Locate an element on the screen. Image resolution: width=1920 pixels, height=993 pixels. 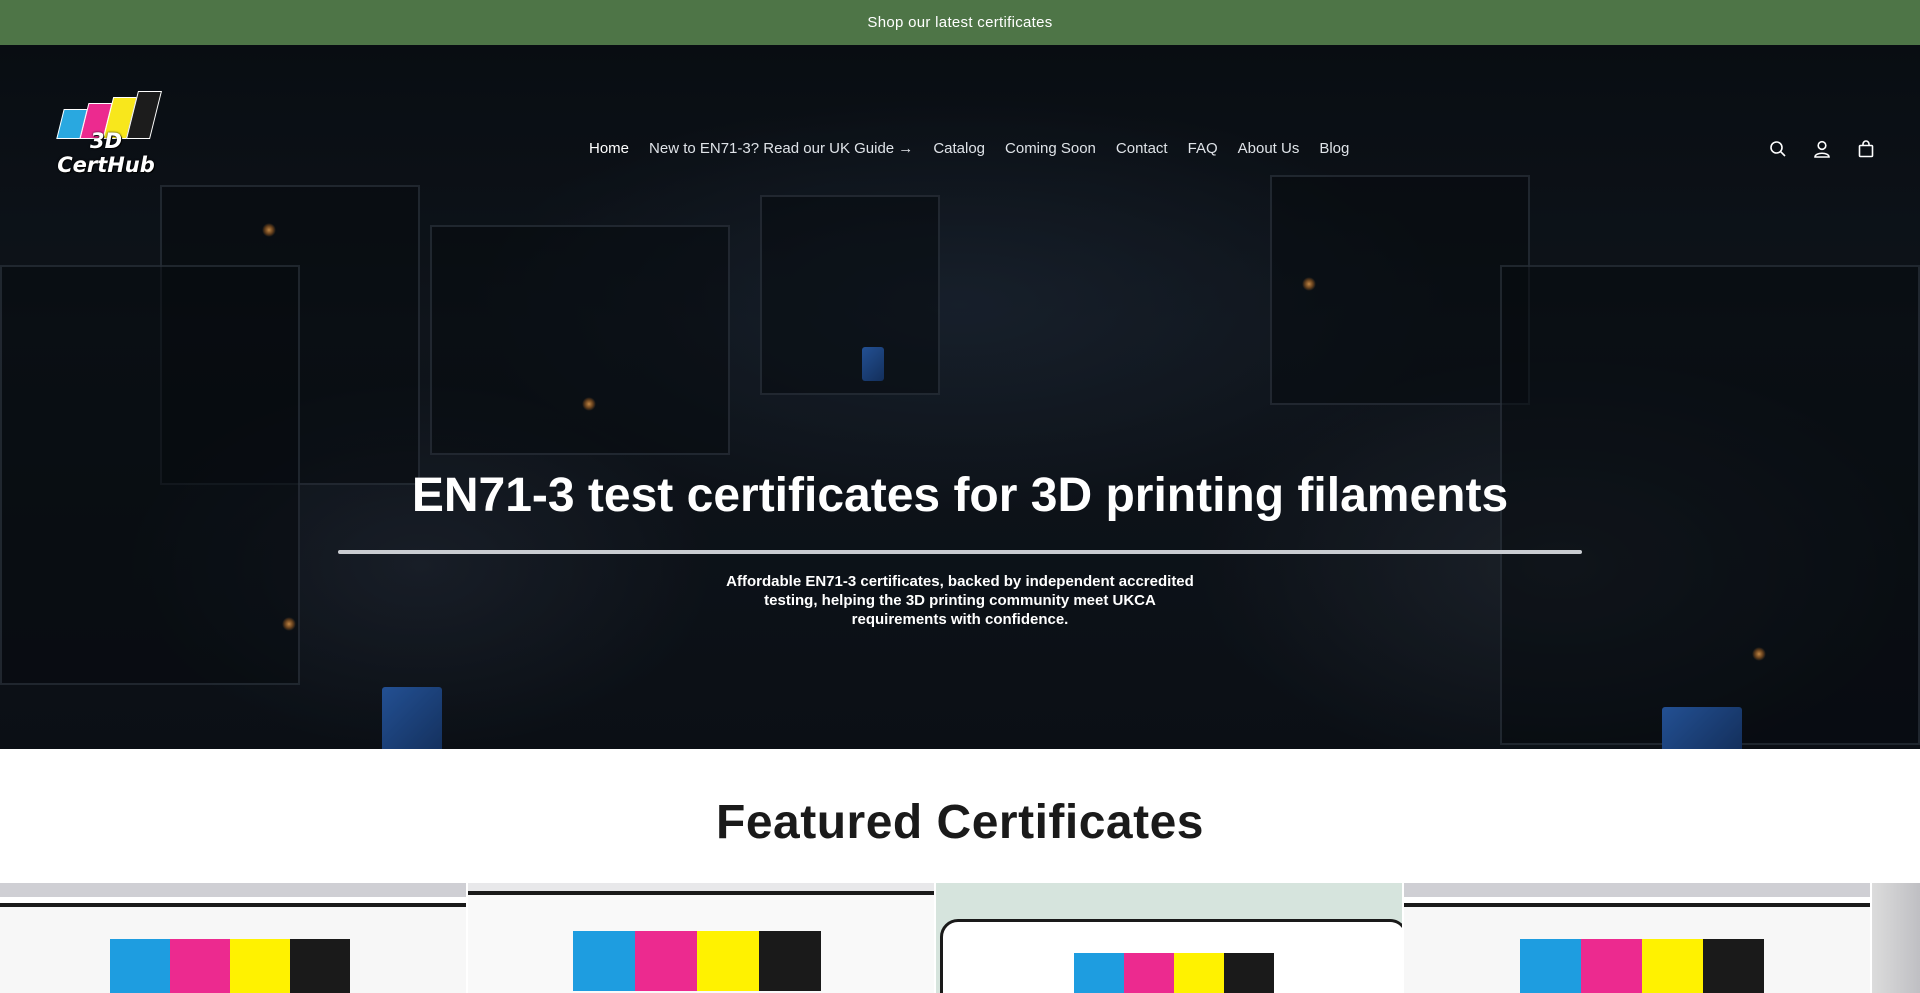
announcement-text: Shop our latest certificates is located at coordinates (959, 22).